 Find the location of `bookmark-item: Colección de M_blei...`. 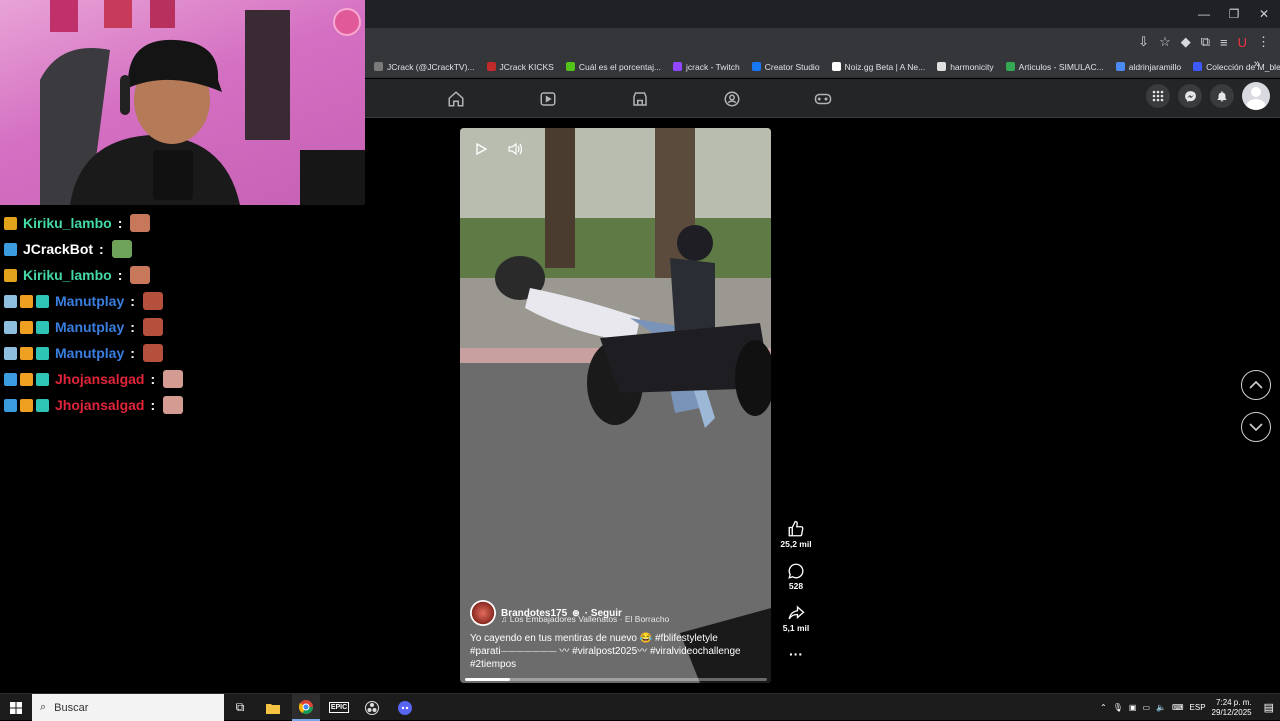

bookmark-item: Colección de M_blei... is located at coordinates (1233, 67).